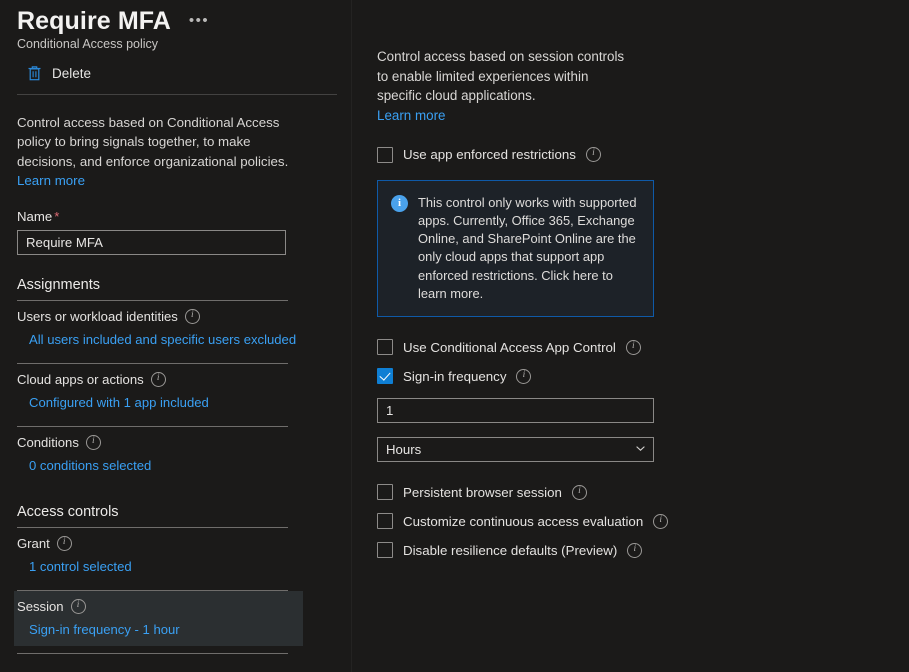  I want to click on assignment-value: 0 conditions selected, so click(181, 465).